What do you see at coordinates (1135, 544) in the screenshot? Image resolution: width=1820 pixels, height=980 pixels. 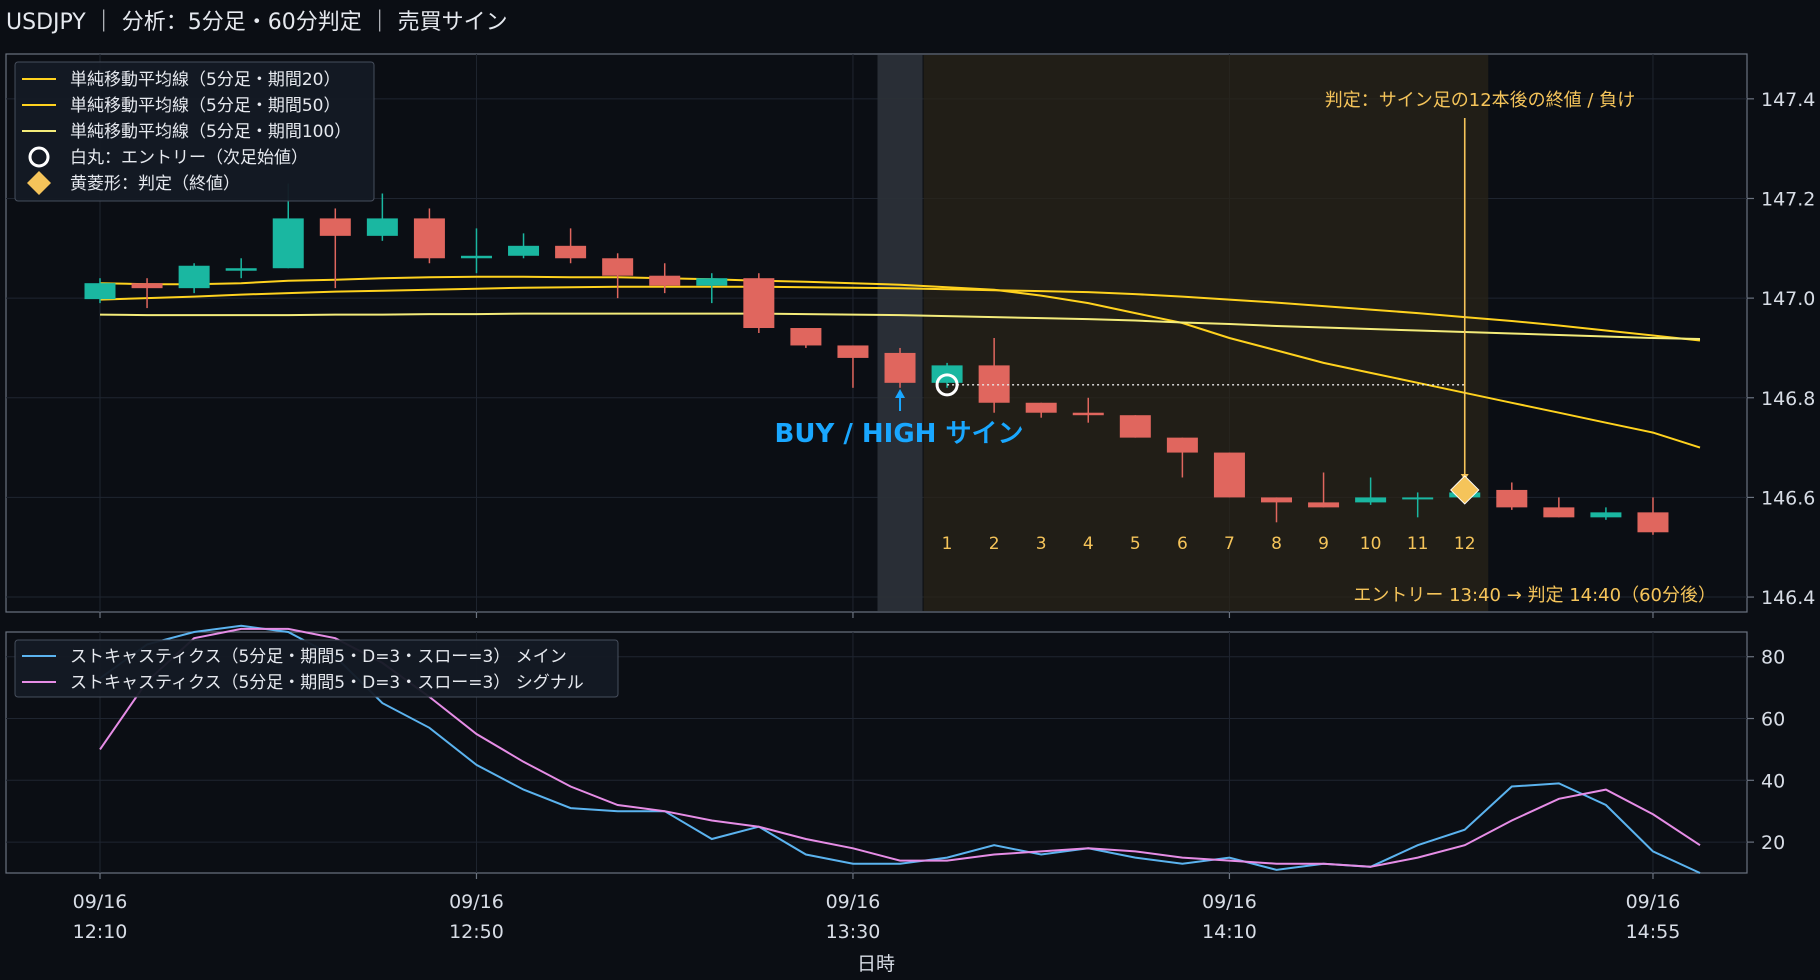 I see `count-label: 5` at bounding box center [1135, 544].